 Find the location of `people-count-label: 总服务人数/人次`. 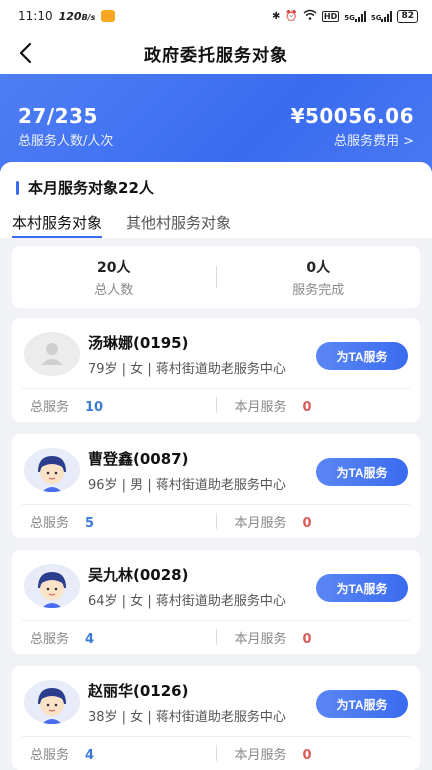

people-count-label: 总服务人数/人次 is located at coordinates (66, 141).